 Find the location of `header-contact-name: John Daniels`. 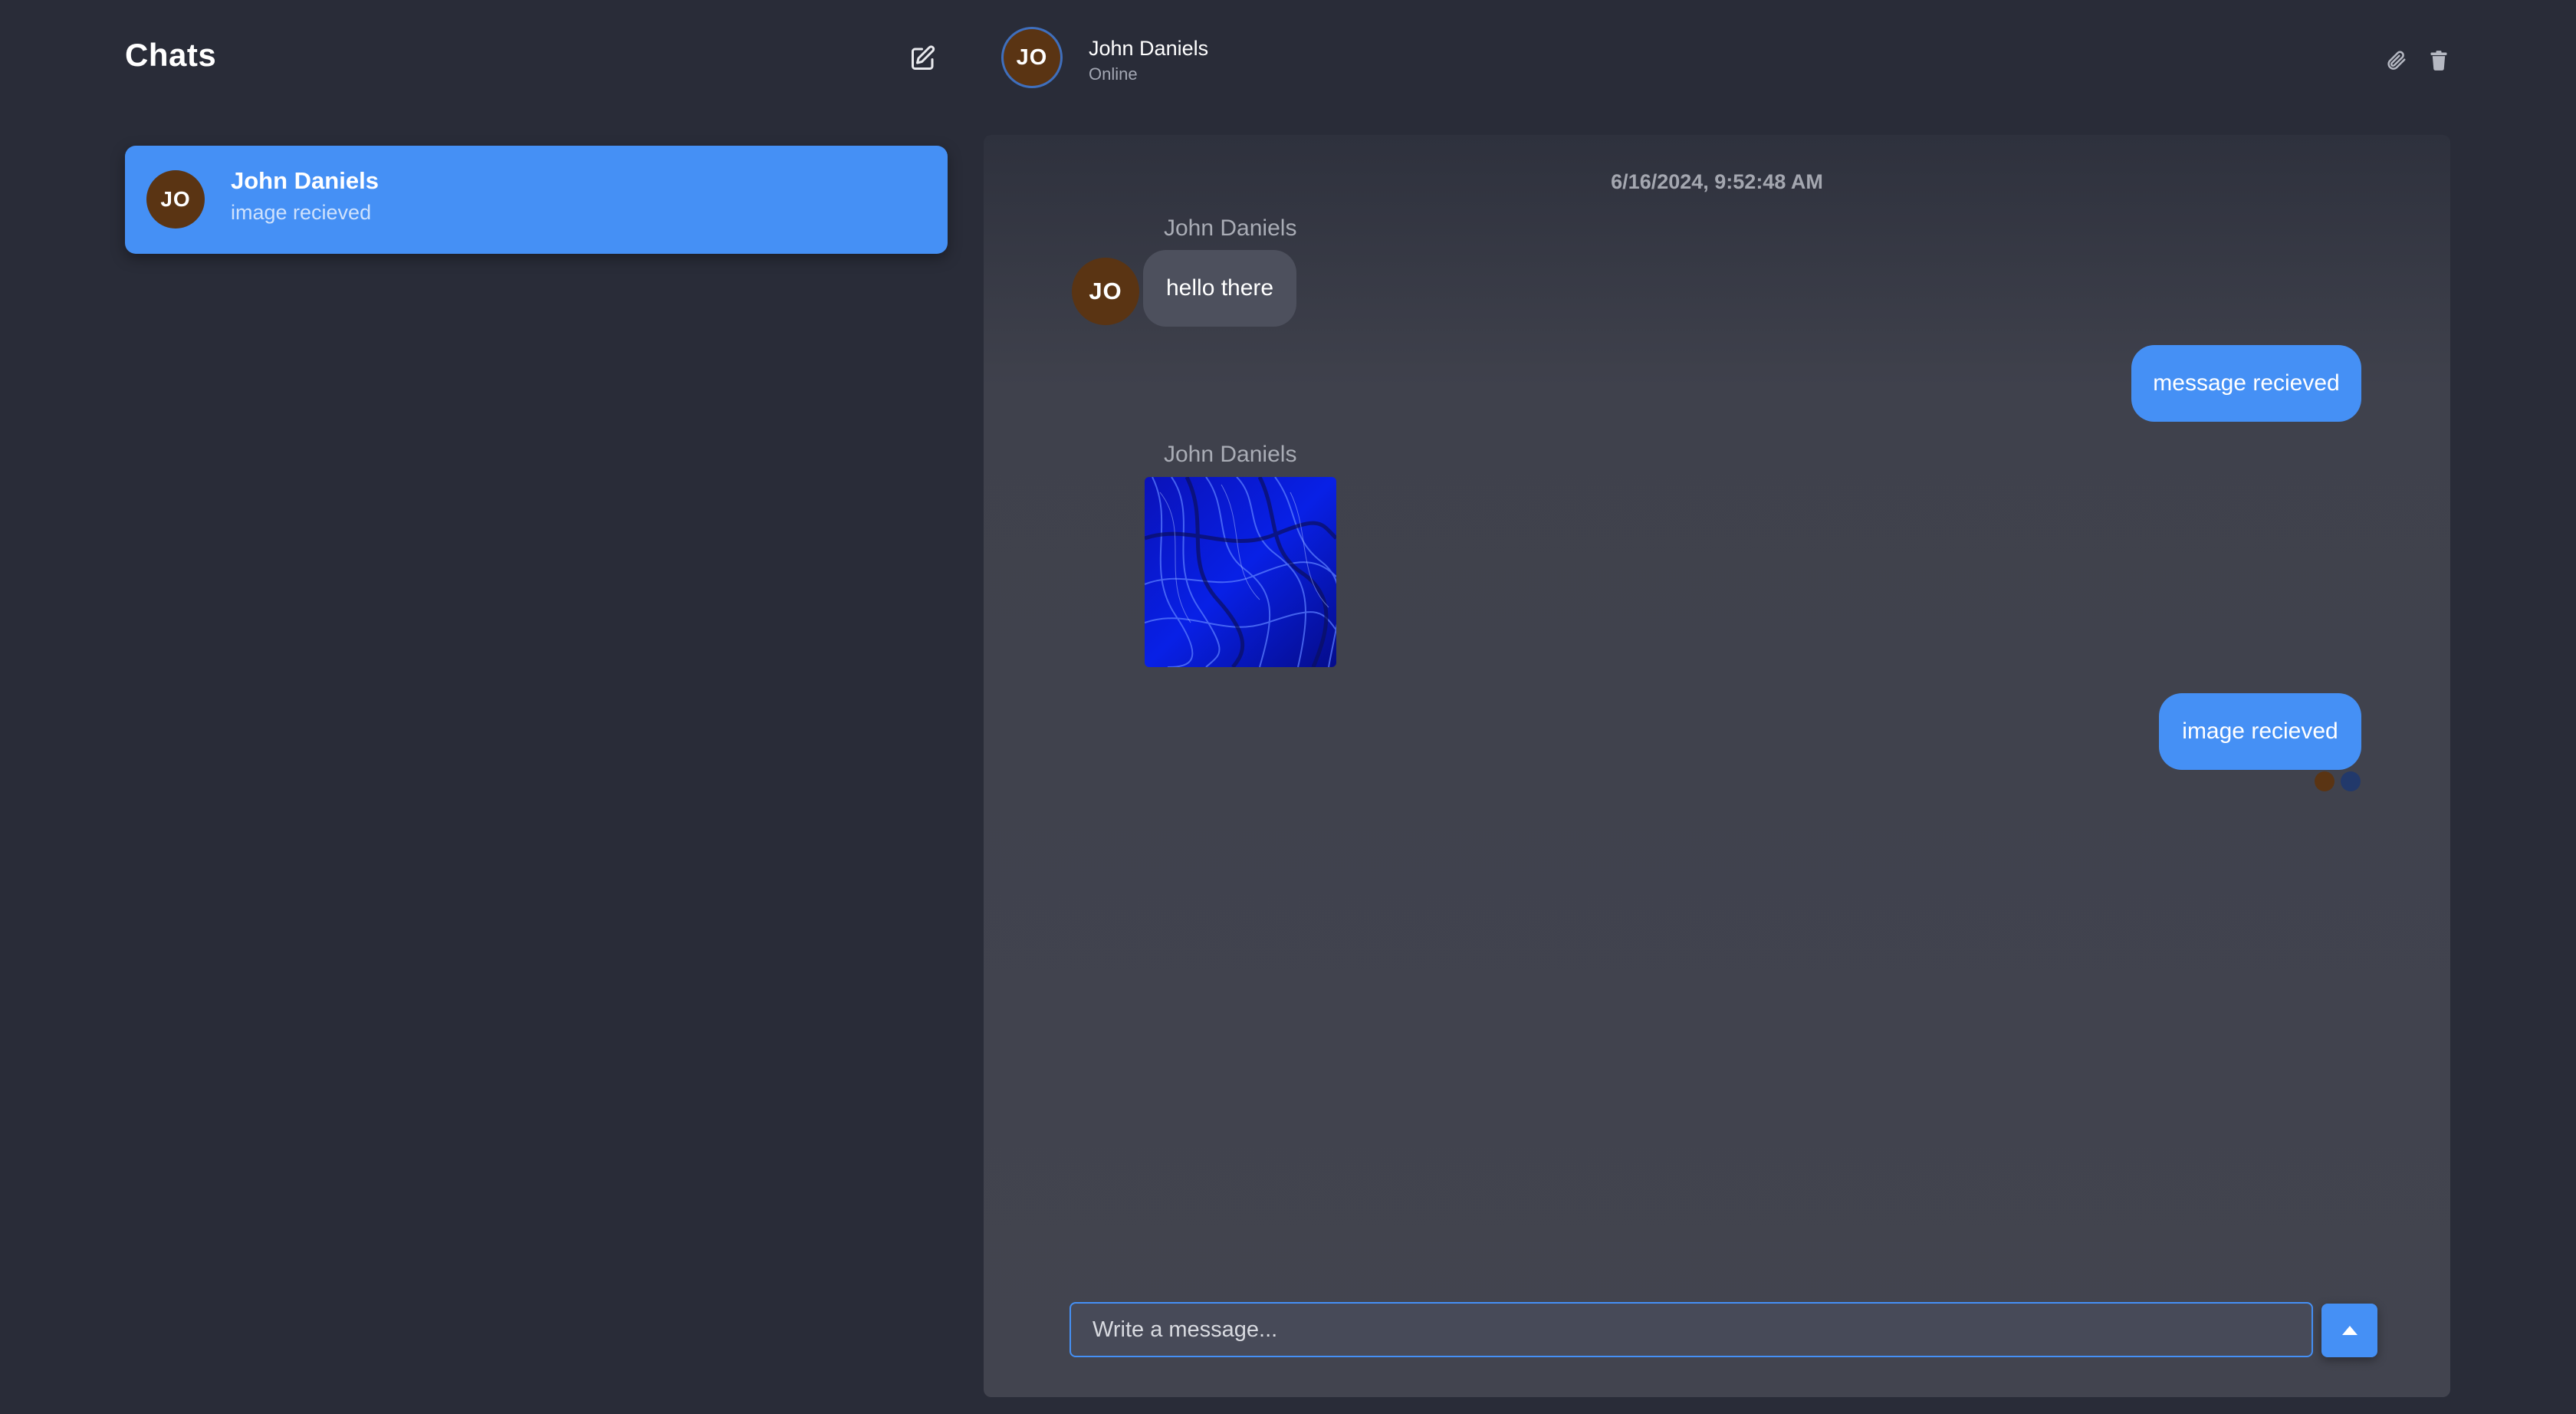

header-contact-name: John Daniels is located at coordinates (1149, 48).